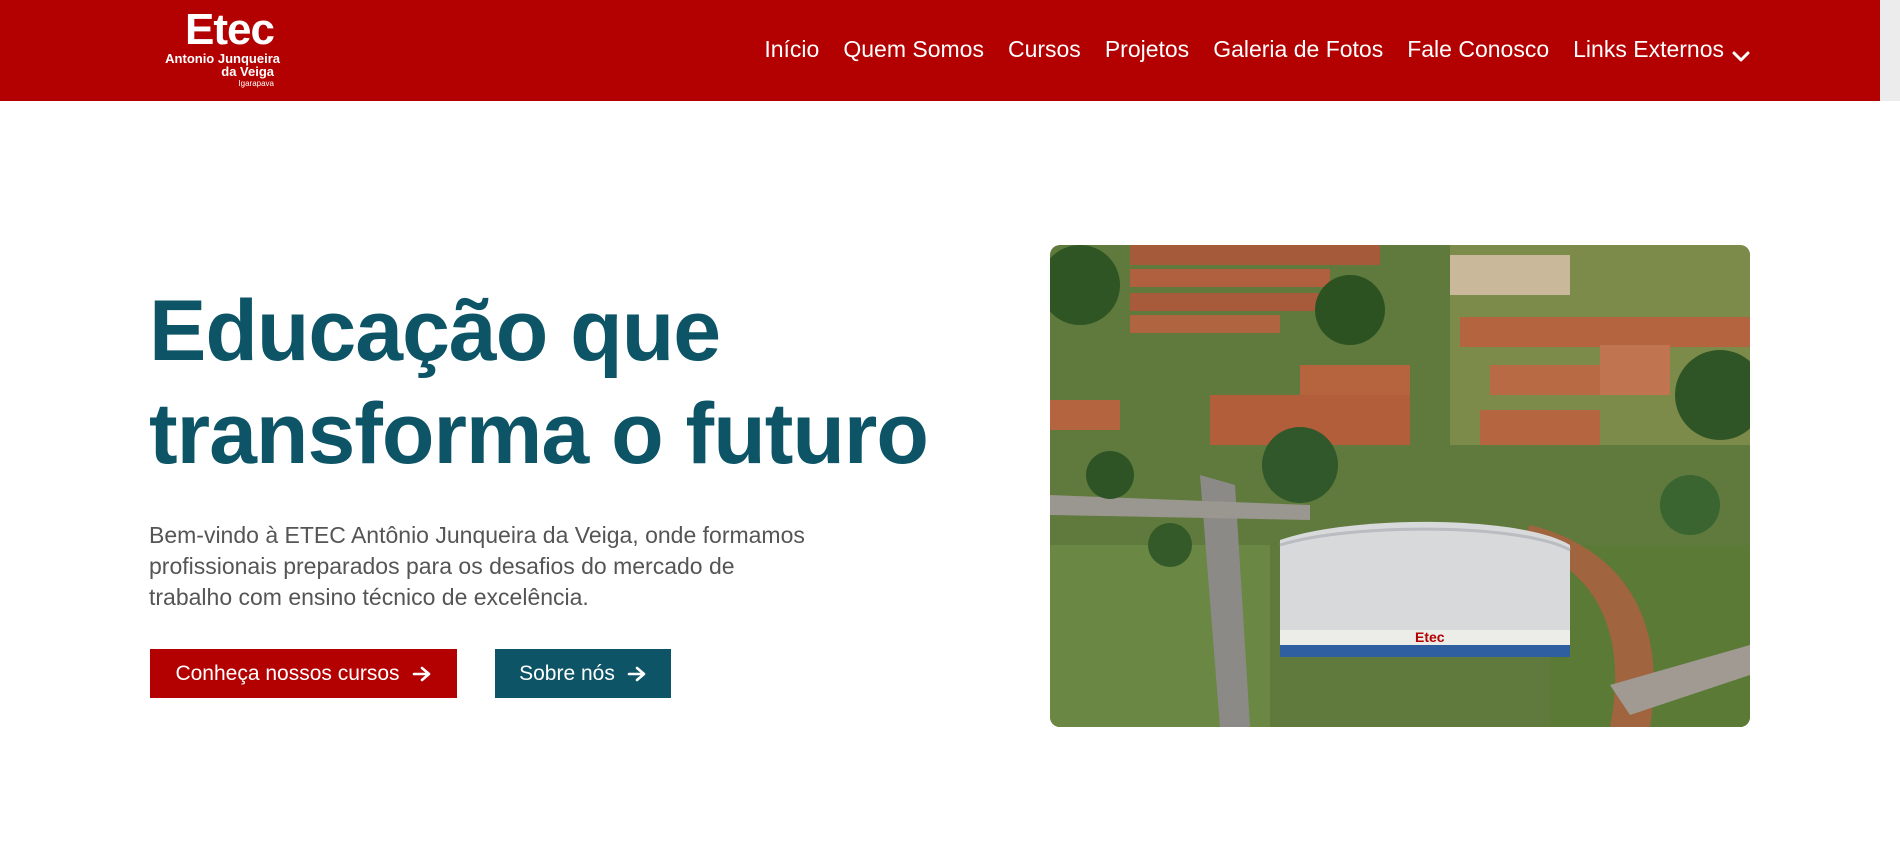 This screenshot has width=1900, height=867. I want to click on logo-word: Etec, so click(230, 29).